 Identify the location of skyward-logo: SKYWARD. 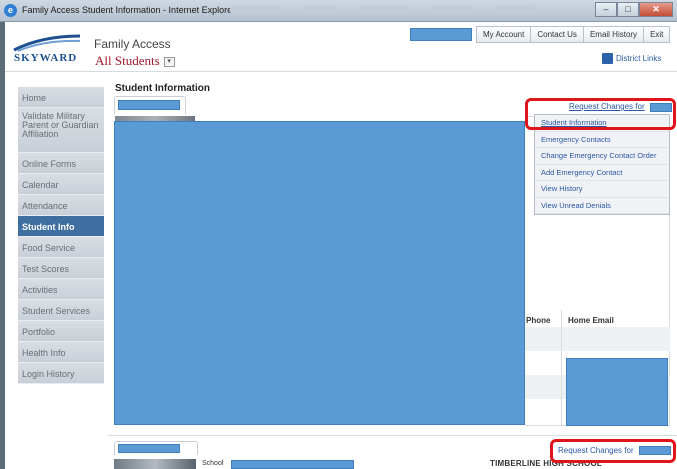
(45, 58).